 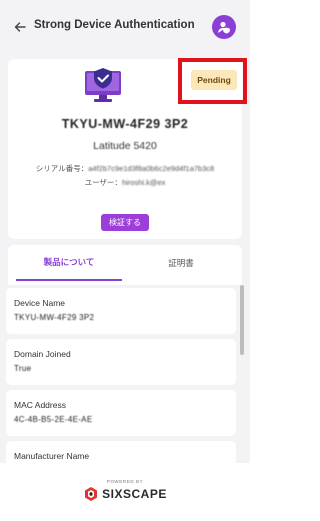 I want to click on detail-item-domain-joined: Domain Joined True, so click(x=121, y=362).